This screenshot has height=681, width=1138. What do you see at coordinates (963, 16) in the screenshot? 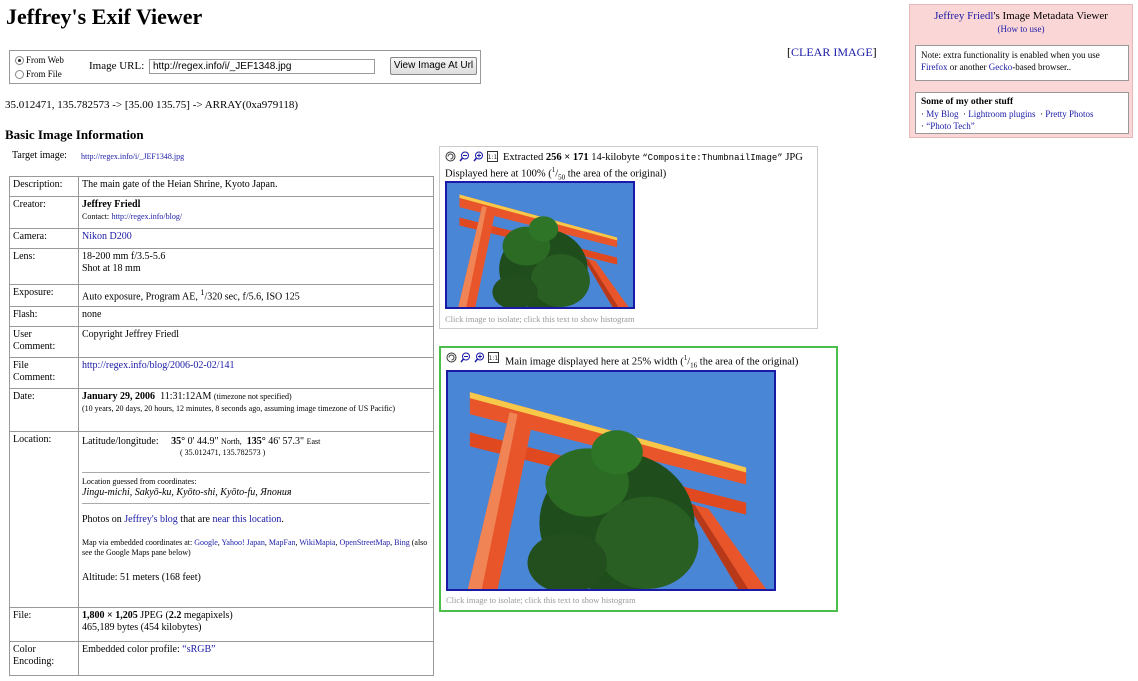
I see `author-link: Jeffrey Friedl` at bounding box center [963, 16].